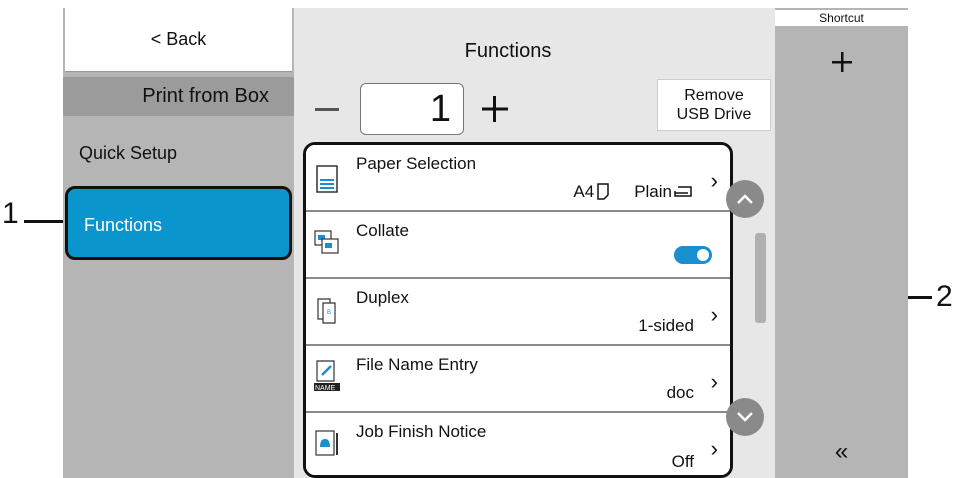  Describe the element at coordinates (518, 245) in the screenshot. I see `function-row-collate: Collate` at that location.